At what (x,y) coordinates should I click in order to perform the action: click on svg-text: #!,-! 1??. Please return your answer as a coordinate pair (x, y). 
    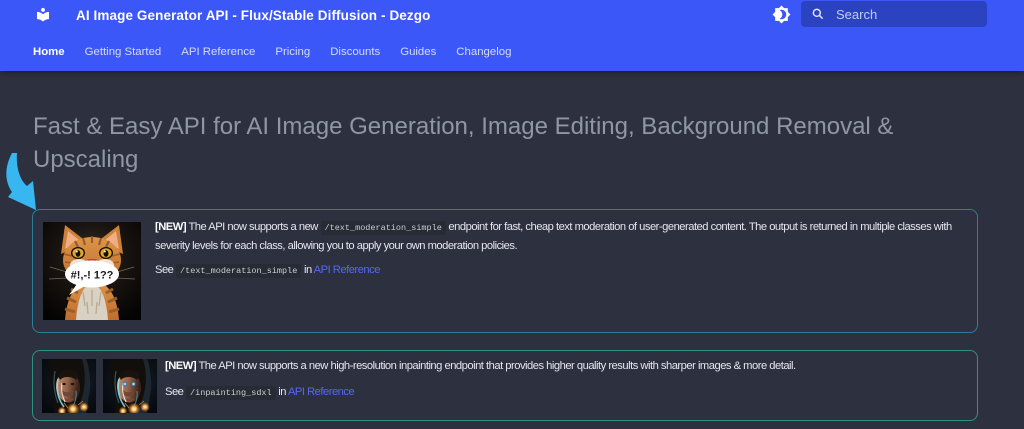
    Looking at the image, I should click on (92, 276).